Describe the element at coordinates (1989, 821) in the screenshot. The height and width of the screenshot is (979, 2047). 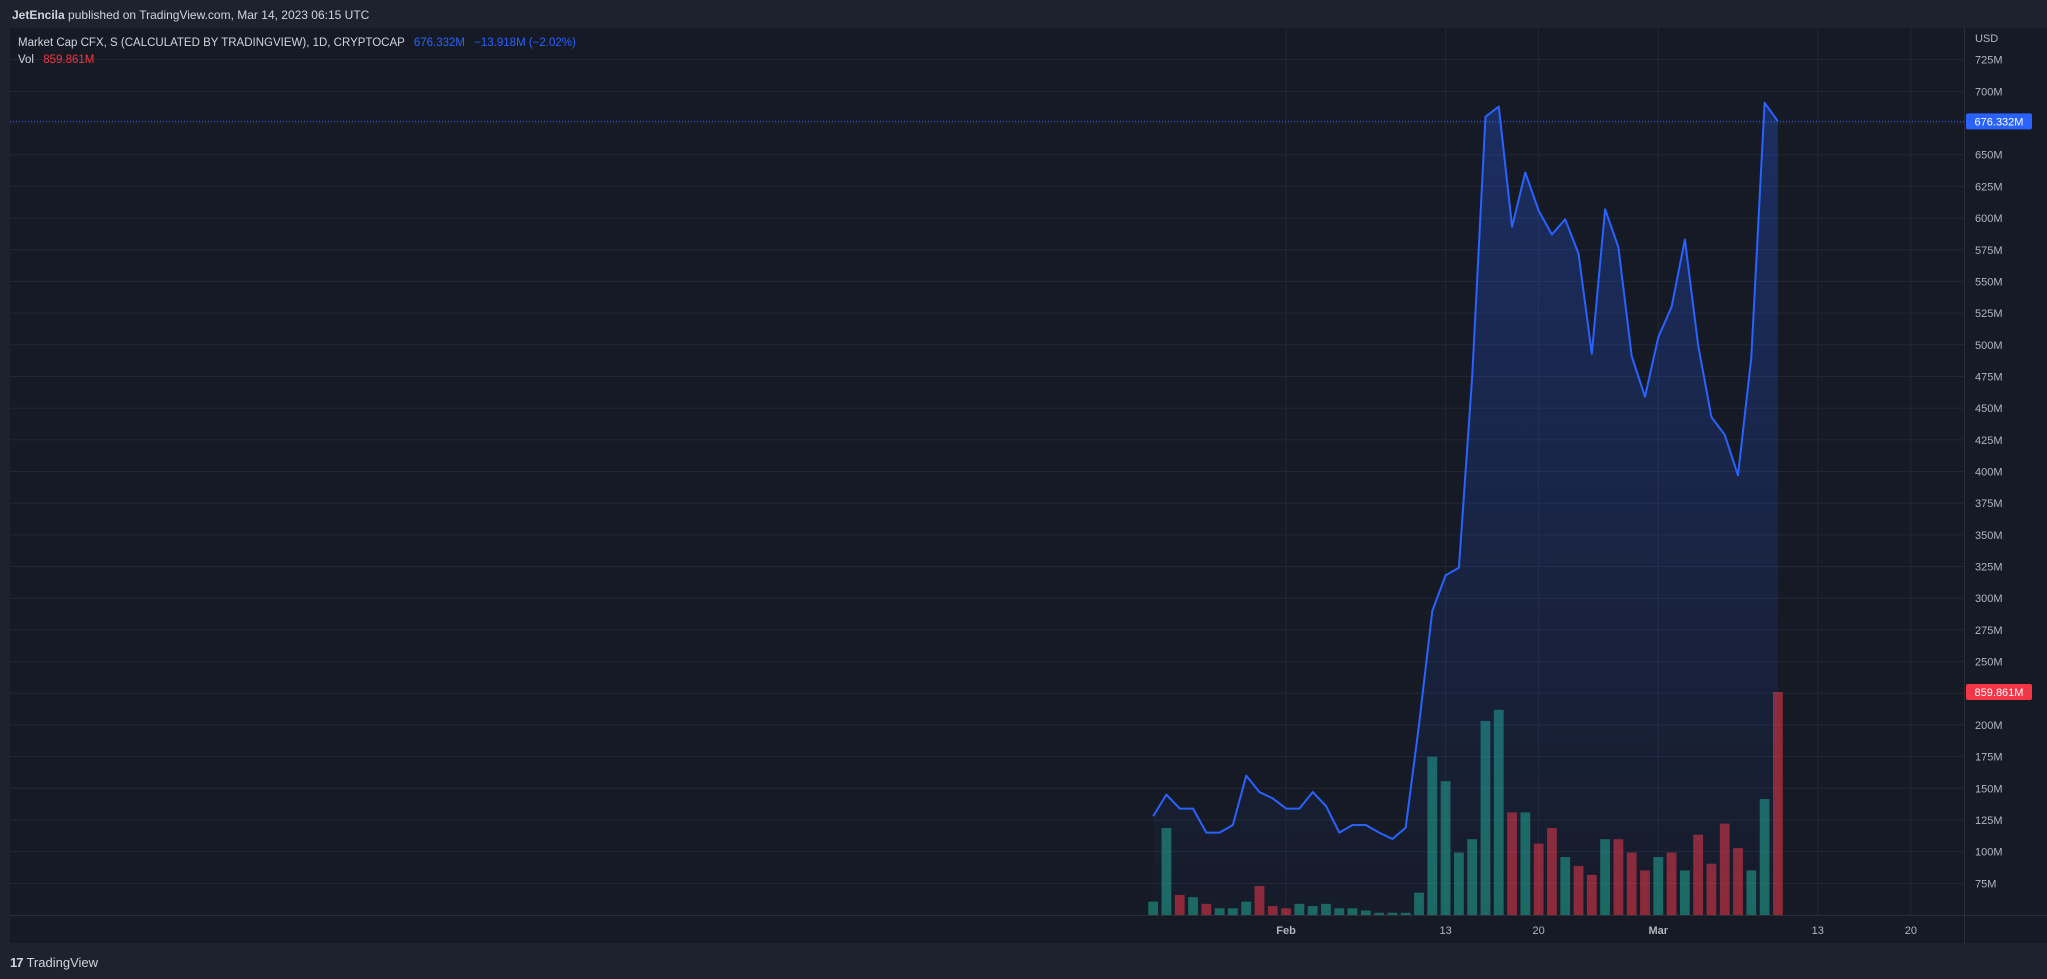
I see `y-tick-label: 125M` at that location.